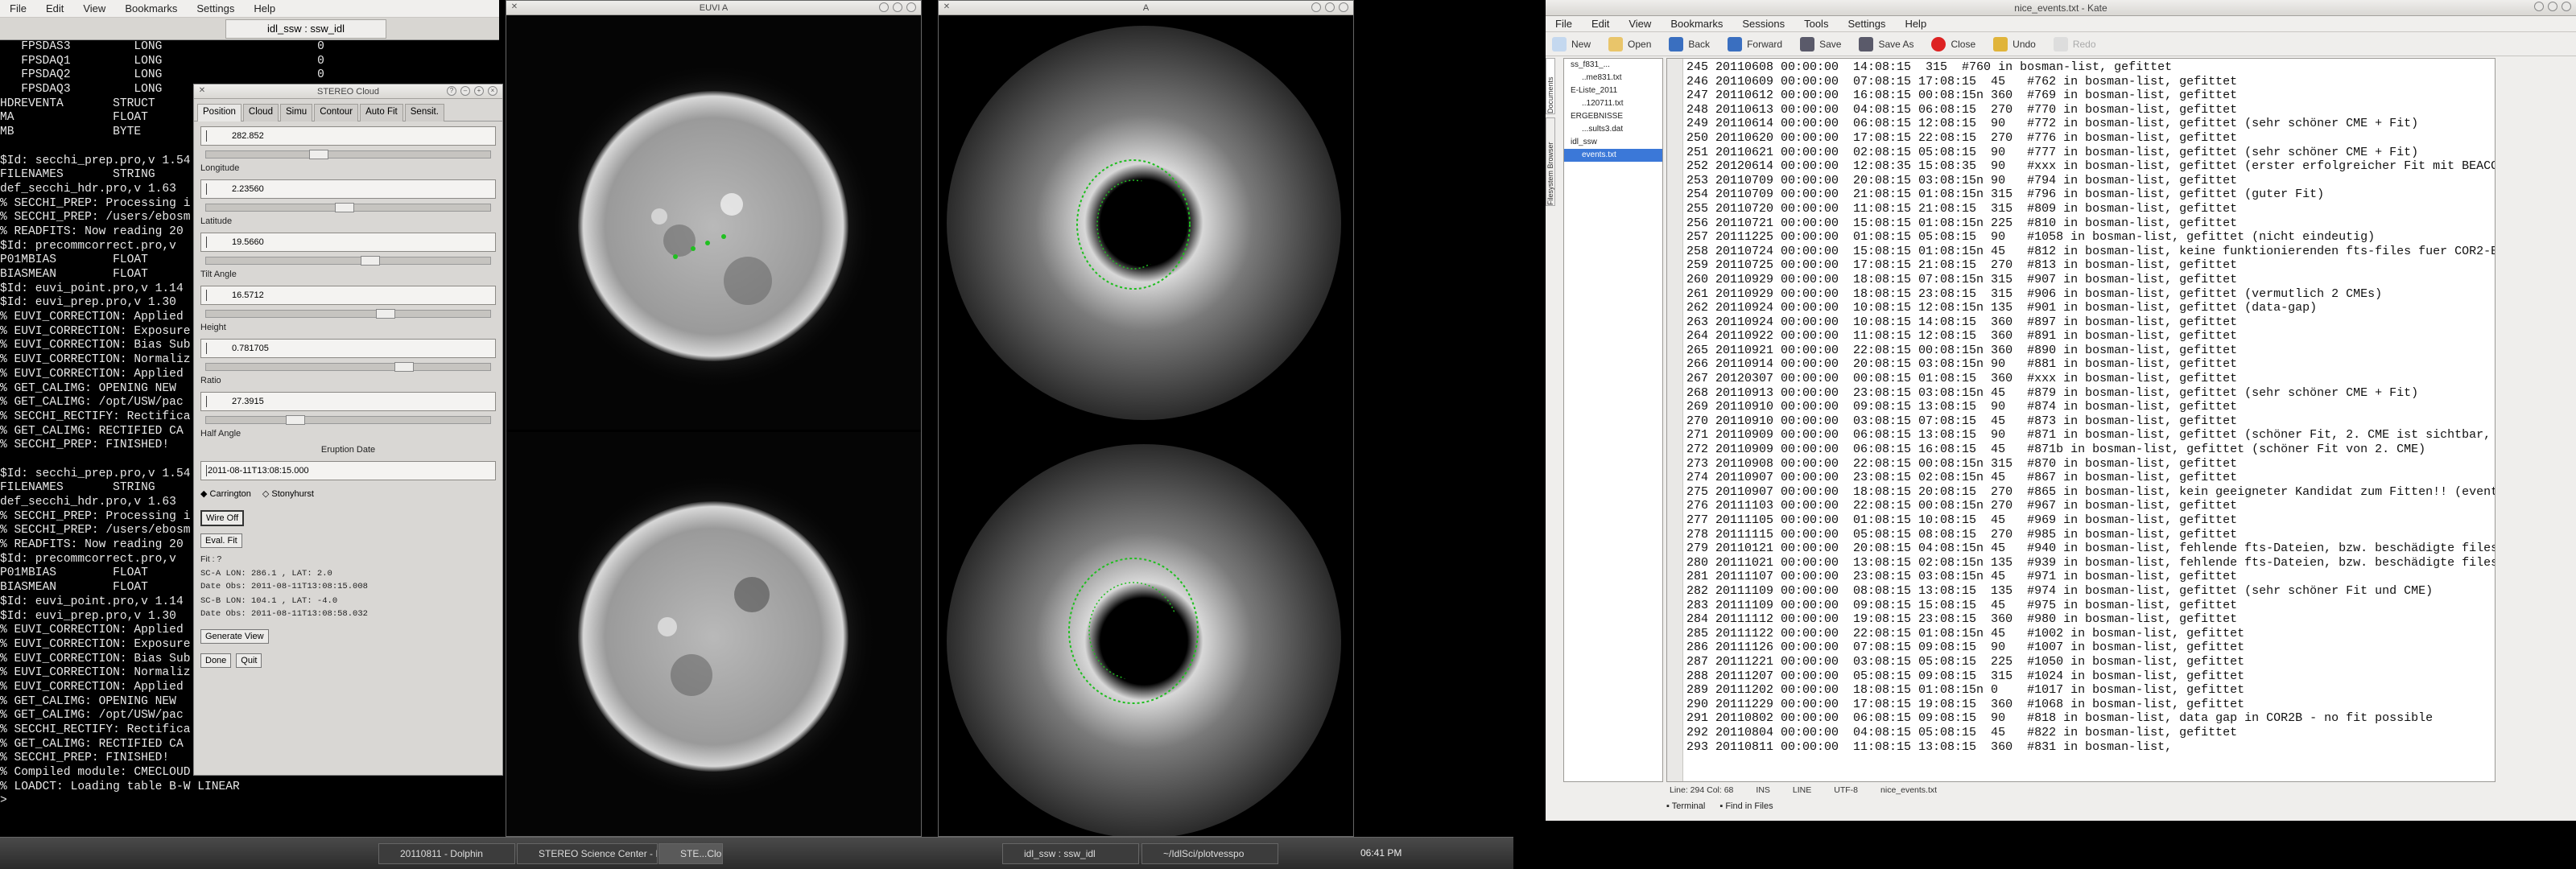 The height and width of the screenshot is (869, 2576). What do you see at coordinates (424, 112) in the screenshot?
I see `tab-sensit: Sensit.` at bounding box center [424, 112].